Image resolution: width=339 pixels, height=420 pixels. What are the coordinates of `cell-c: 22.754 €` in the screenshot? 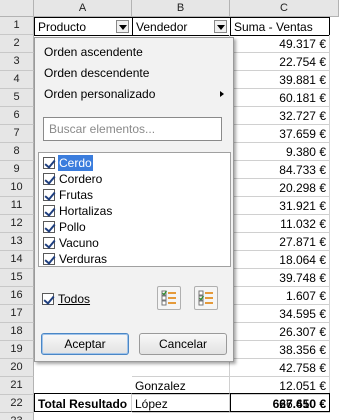 It's located at (280, 62).